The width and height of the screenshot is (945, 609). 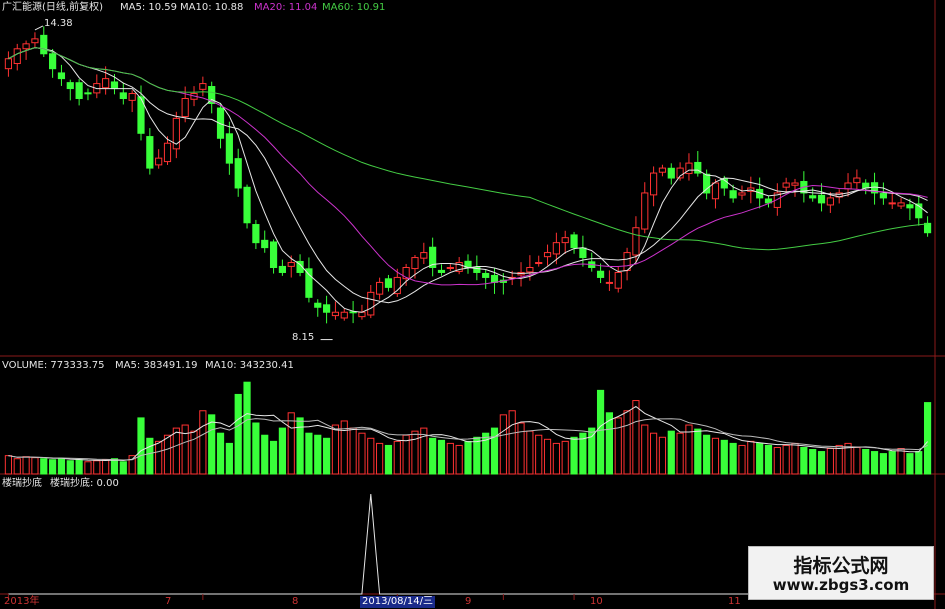 I want to click on xaxis-cursor-date: 2013/08/14/三, so click(x=398, y=602).